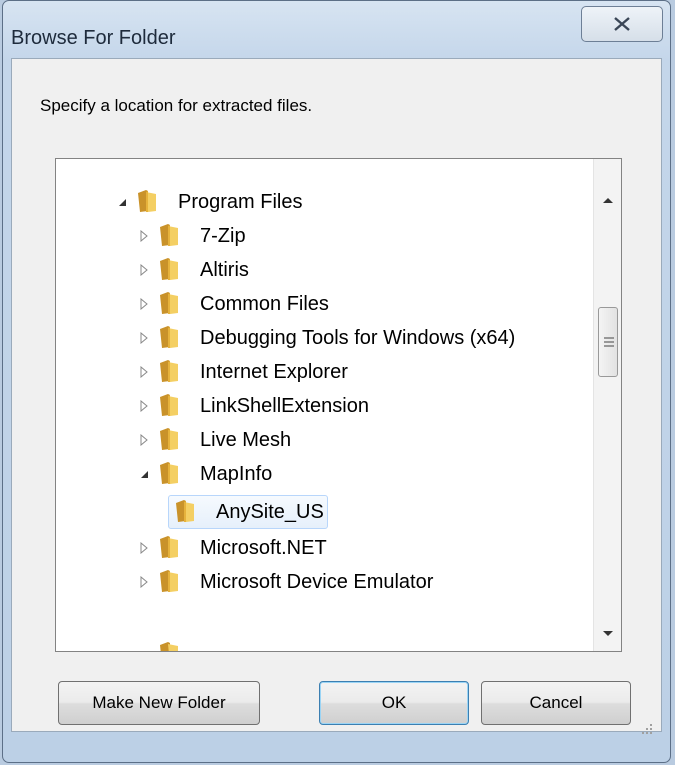 This screenshot has width=675, height=765. Describe the element at coordinates (270, 511) in the screenshot. I see `tree-item-label: AnySite_US` at that location.